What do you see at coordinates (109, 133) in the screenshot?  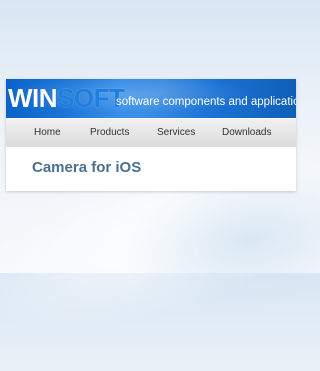 I see `nav-item-products: Products` at bounding box center [109, 133].